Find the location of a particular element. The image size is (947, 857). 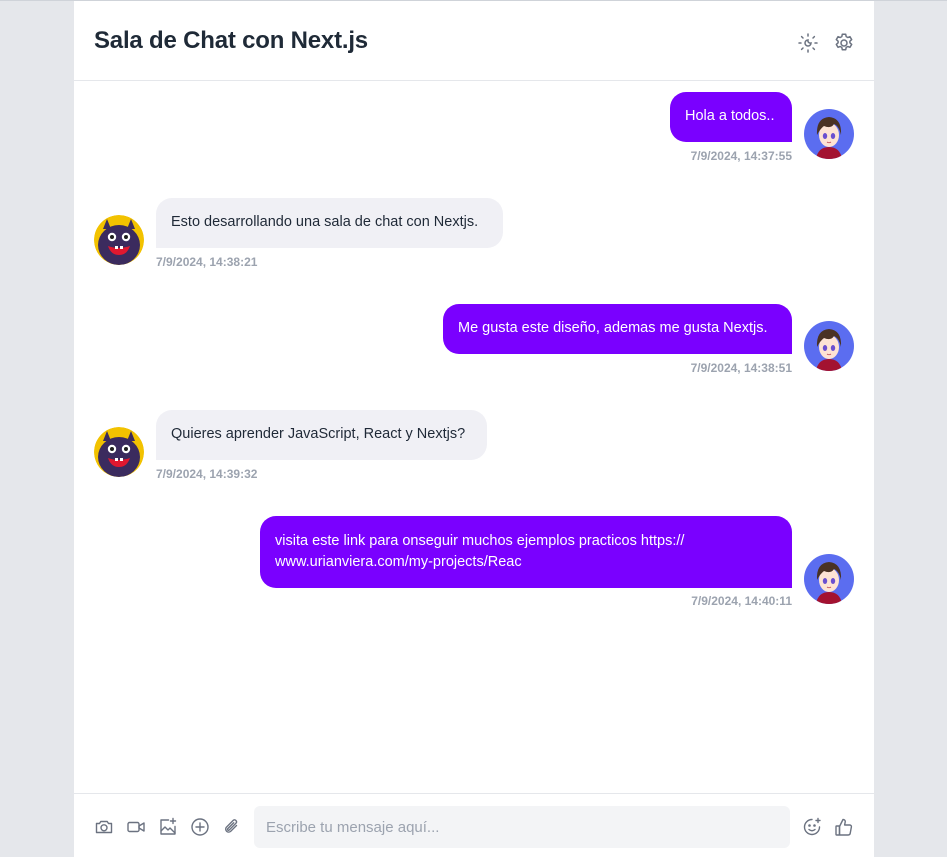

message-bubble-outgoing: Hola a todos.. is located at coordinates (731, 117).